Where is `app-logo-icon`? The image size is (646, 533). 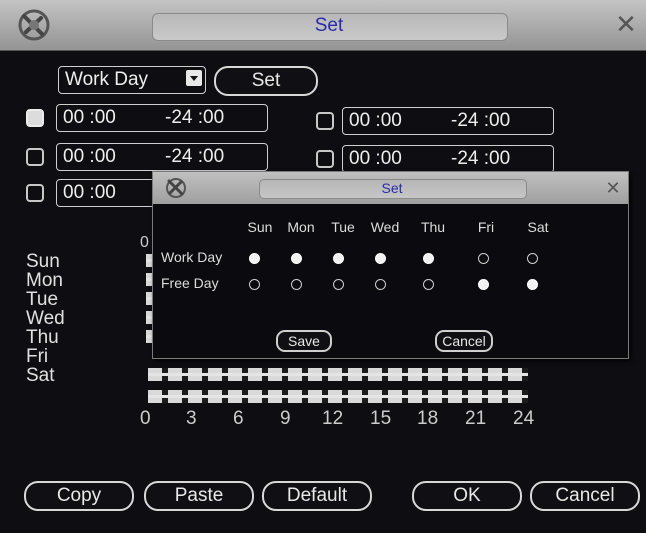
app-logo-icon is located at coordinates (34, 25).